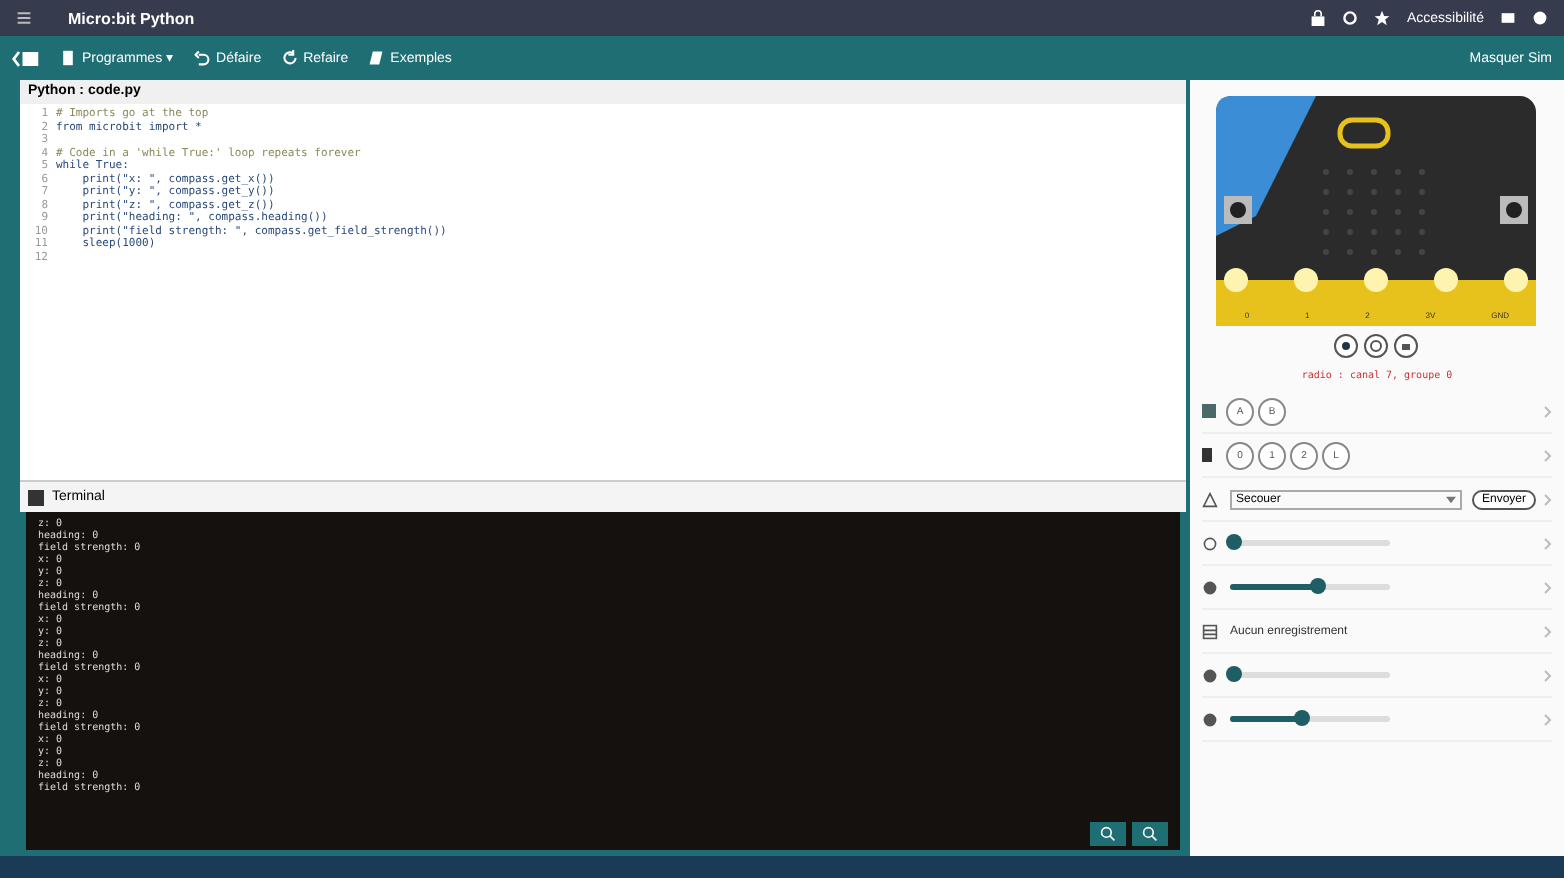 This screenshot has width=1564, height=878. Describe the element at coordinates (1376, 346) in the screenshot. I see `restart-button` at that location.